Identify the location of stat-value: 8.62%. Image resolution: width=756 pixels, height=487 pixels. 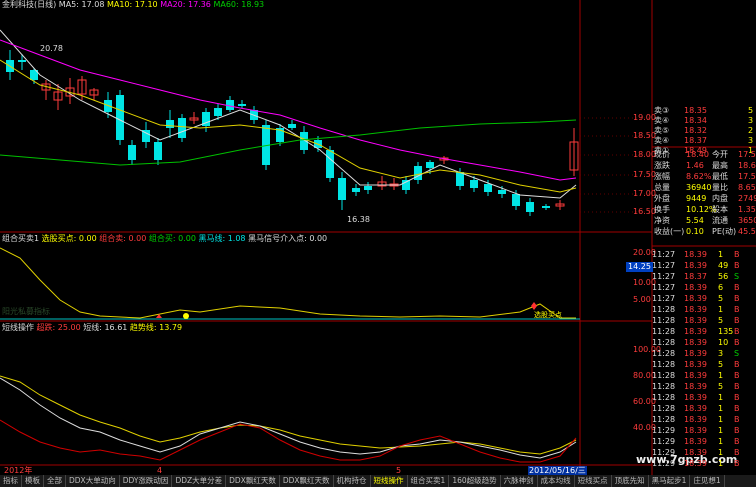
(699, 176).